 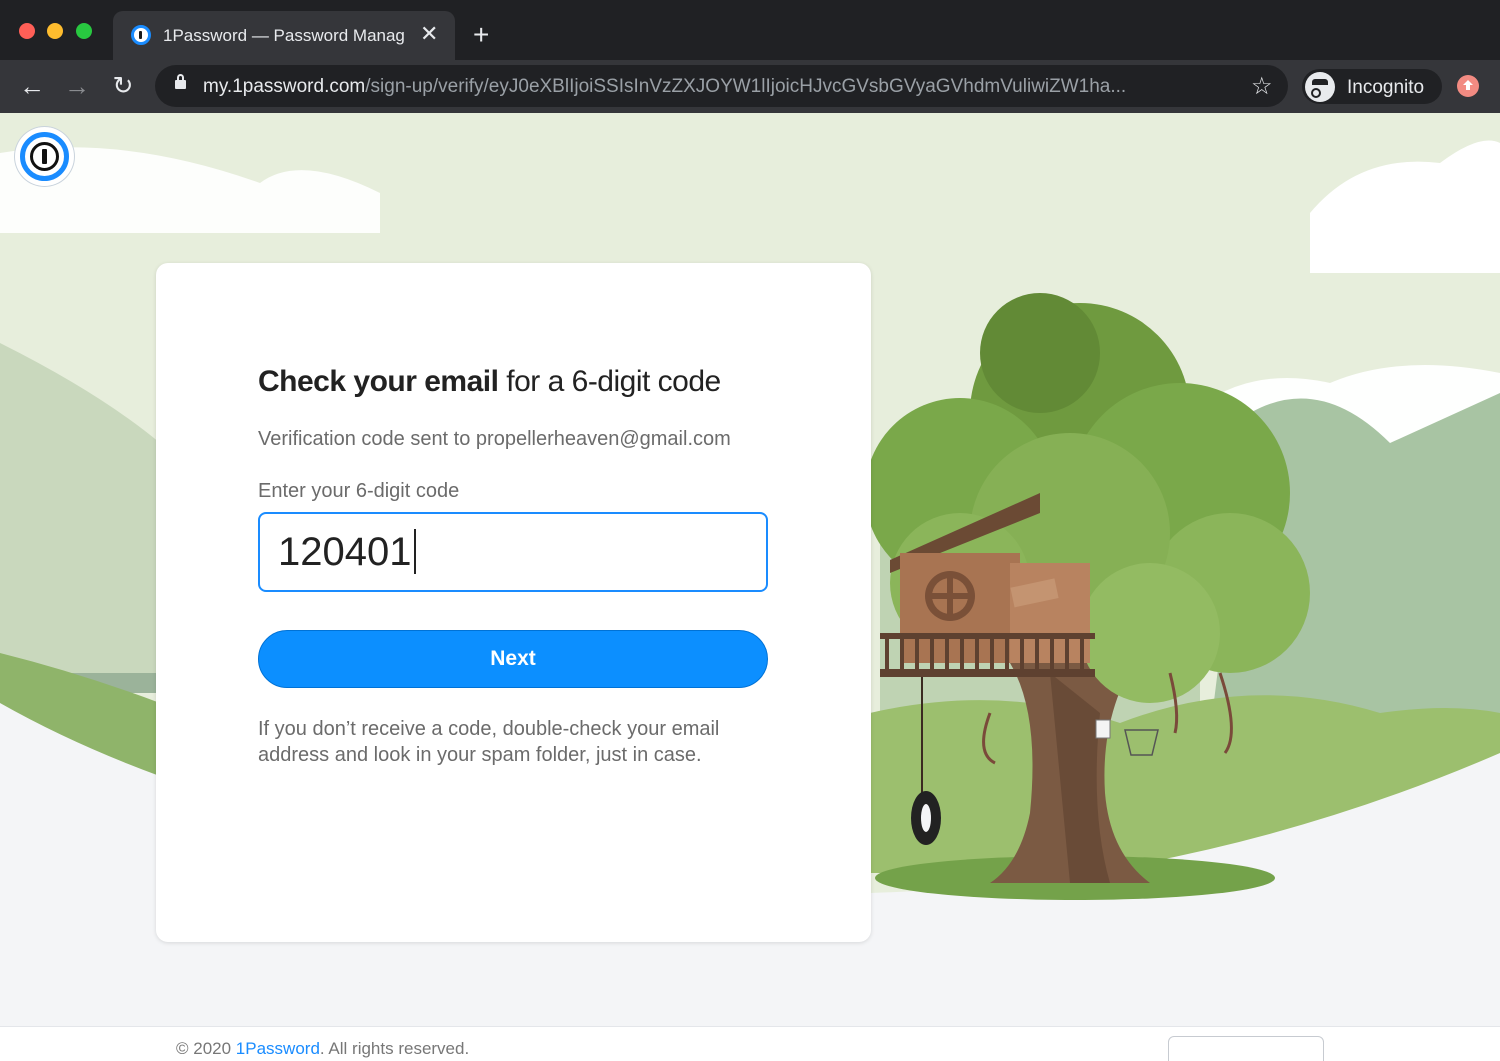 I want to click on tab-title: 1Password — Password Manag, so click(x=284, y=35).